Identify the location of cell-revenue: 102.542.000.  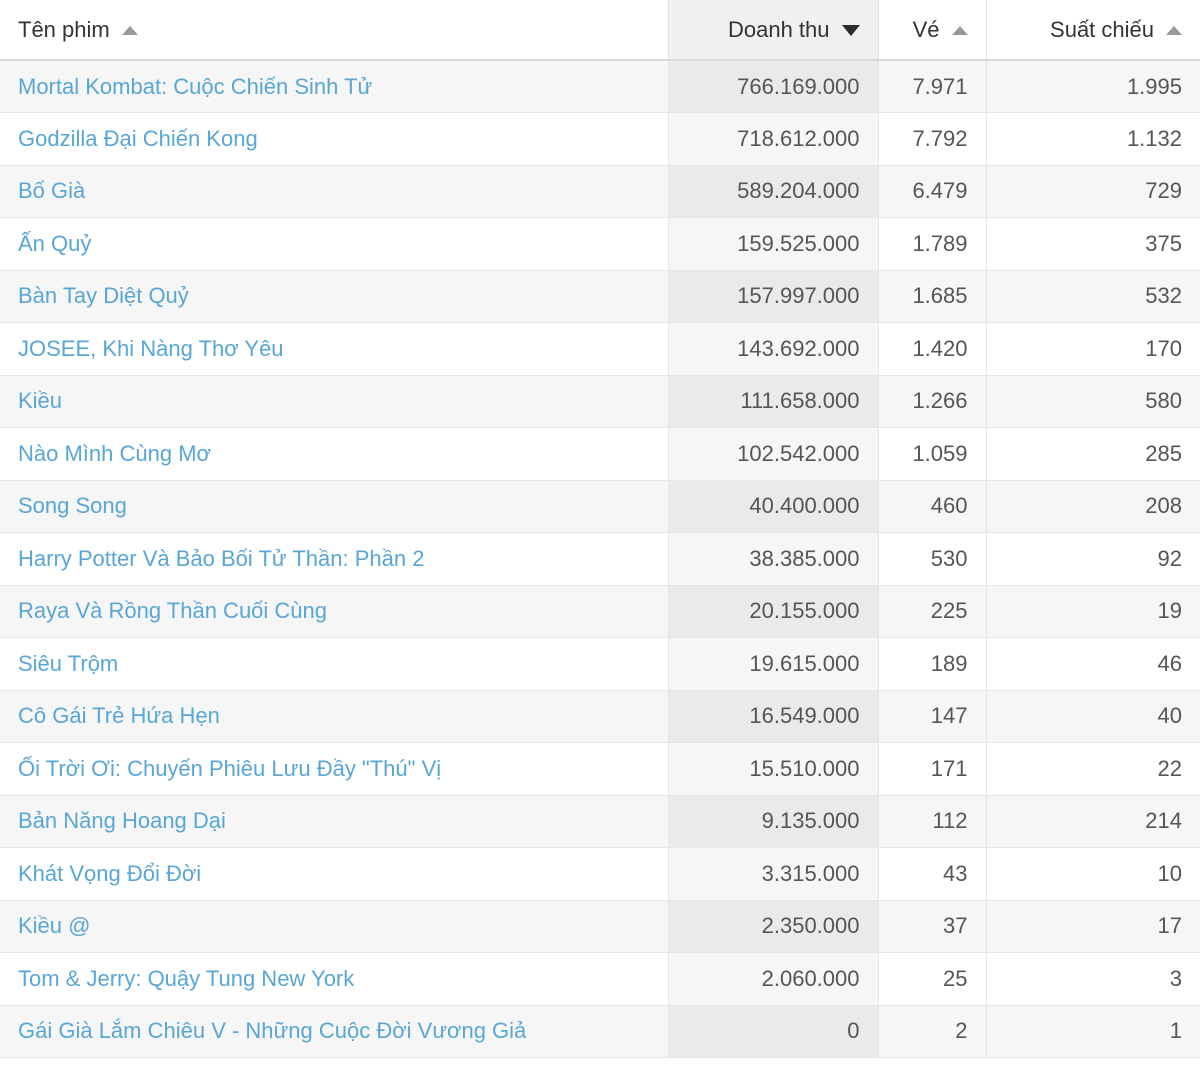
(773, 454).